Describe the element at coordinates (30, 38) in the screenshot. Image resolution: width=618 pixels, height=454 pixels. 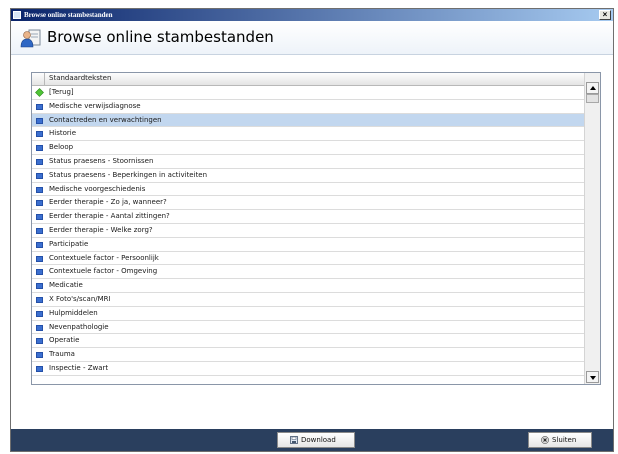
I see `person-document-icon` at that location.